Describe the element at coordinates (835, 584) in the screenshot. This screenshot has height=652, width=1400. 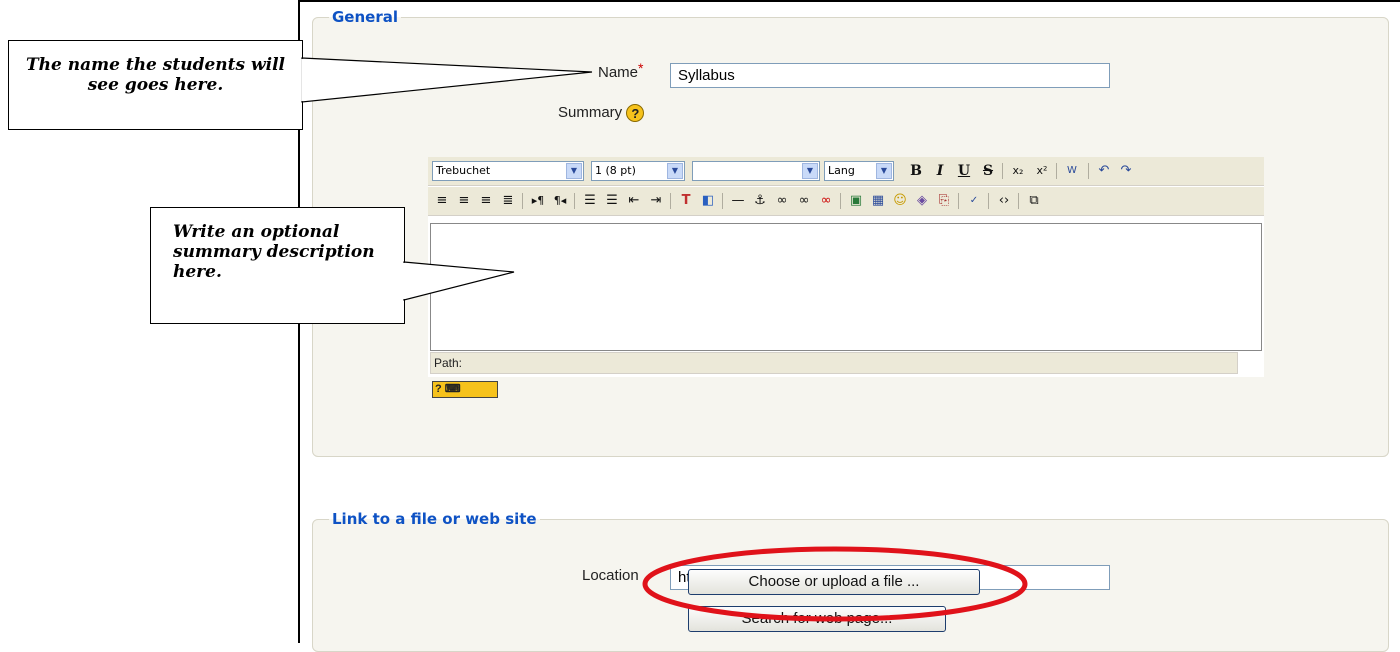
I see `highlight-ellipse` at that location.